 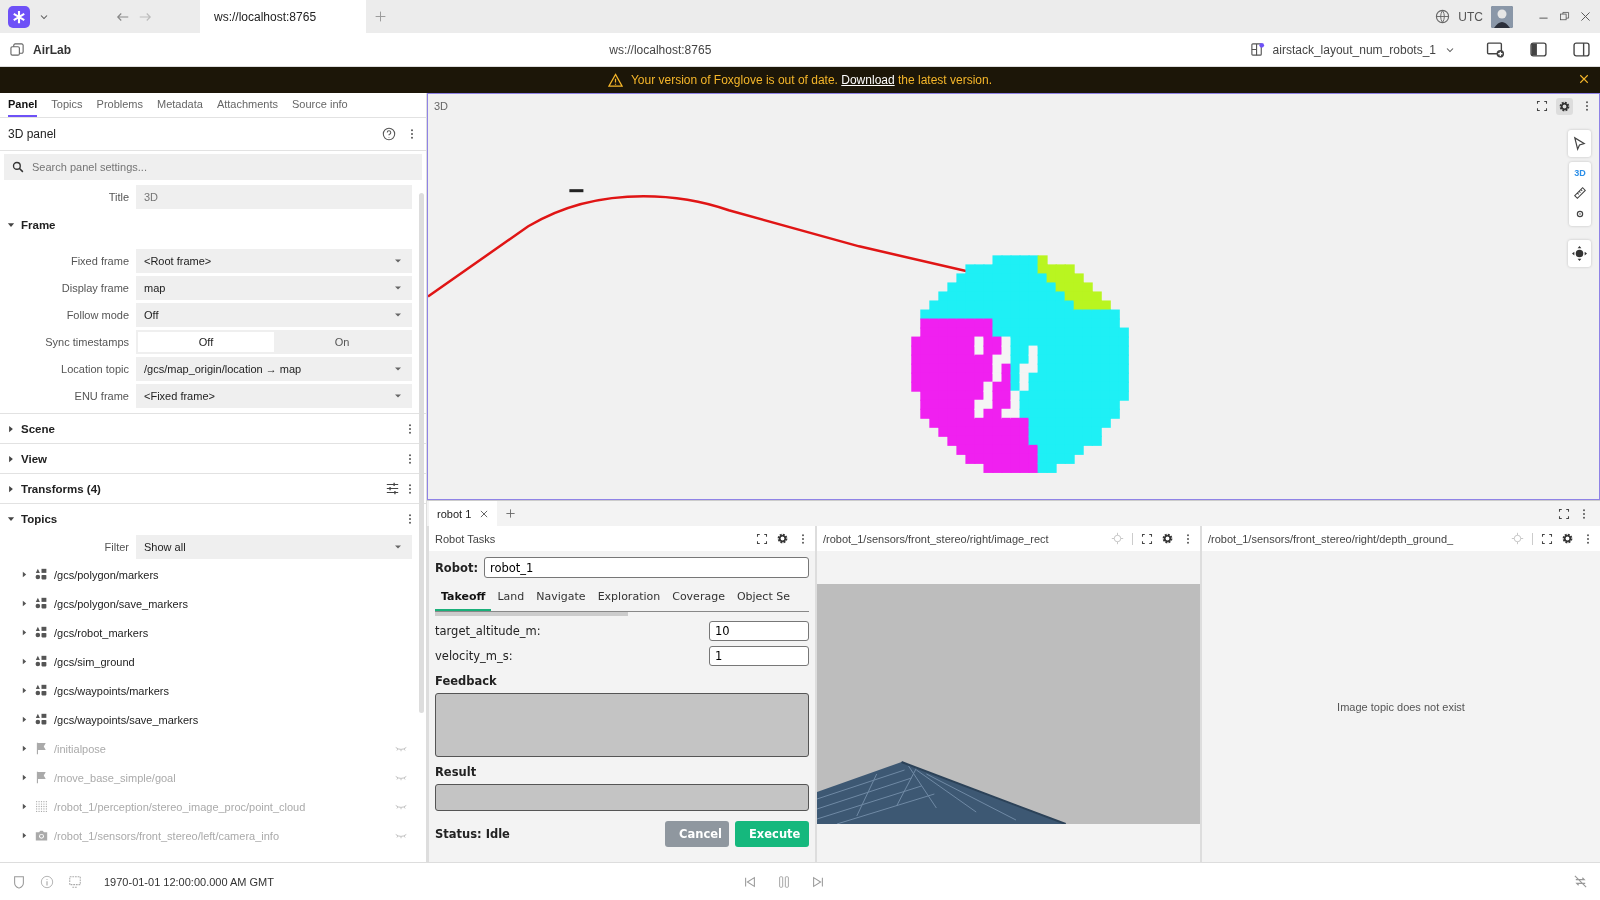 I want to click on camera-icon, so click(x=41, y=835).